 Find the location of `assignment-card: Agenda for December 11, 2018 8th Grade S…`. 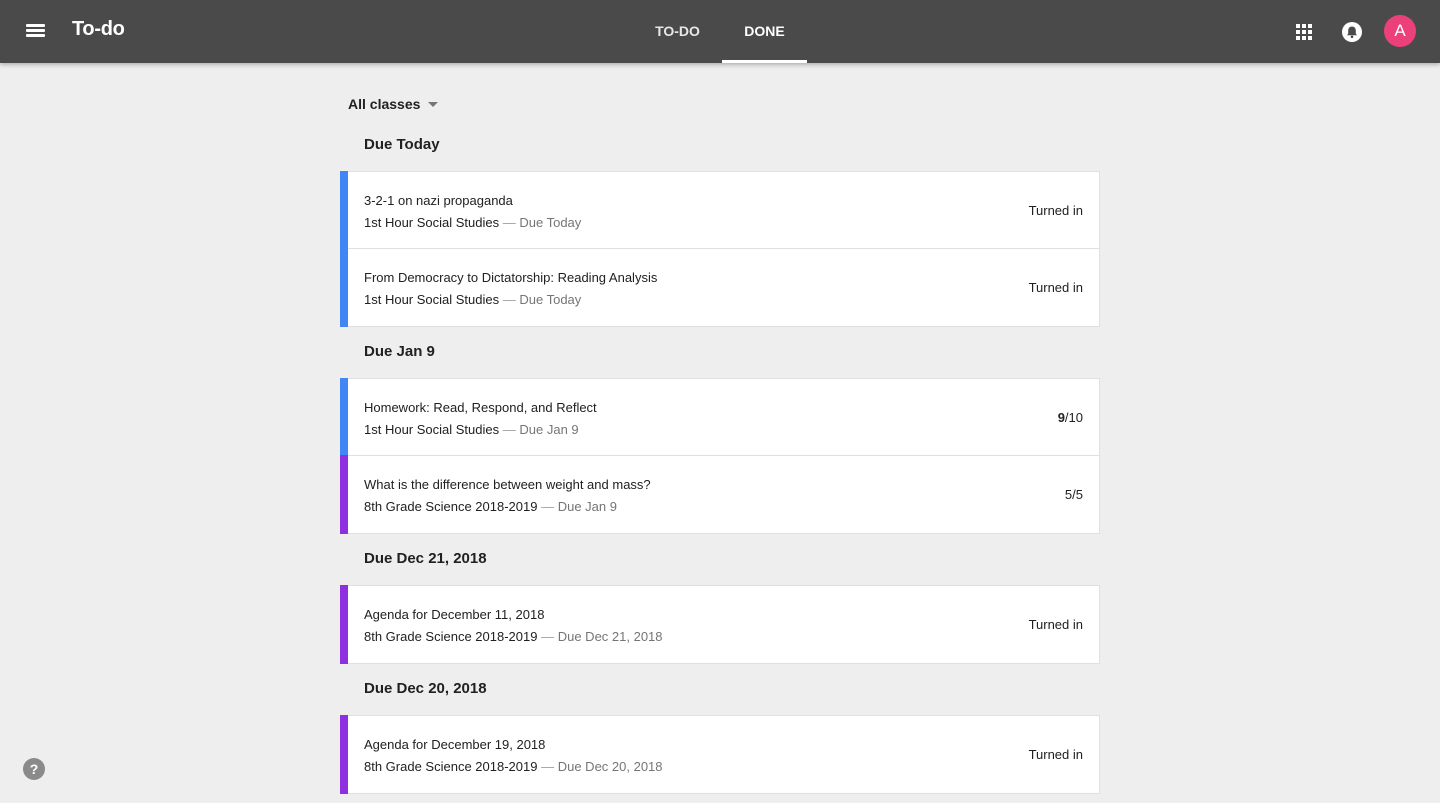

assignment-card: Agenda for December 11, 2018 8th Grade S… is located at coordinates (720, 624).